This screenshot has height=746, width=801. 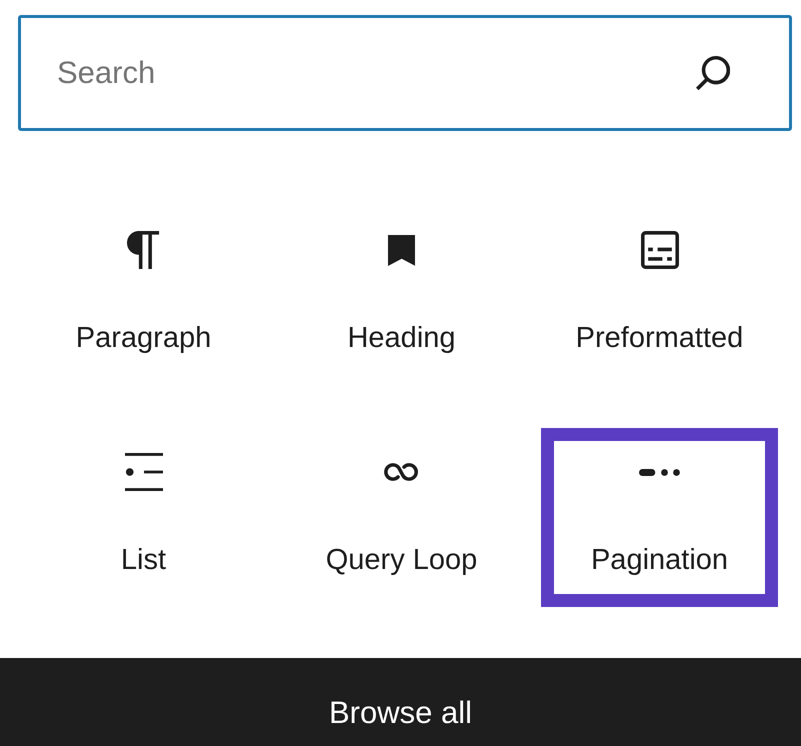 What do you see at coordinates (713, 73) in the screenshot?
I see `search-icon` at bounding box center [713, 73].